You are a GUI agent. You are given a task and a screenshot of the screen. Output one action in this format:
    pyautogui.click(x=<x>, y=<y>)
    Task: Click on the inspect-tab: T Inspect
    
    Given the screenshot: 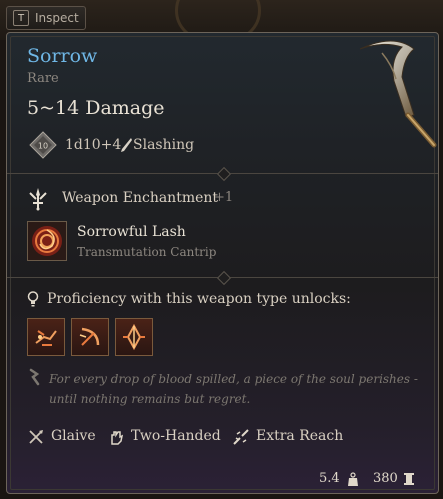 What is the action you would take?
    pyautogui.click(x=46, y=18)
    